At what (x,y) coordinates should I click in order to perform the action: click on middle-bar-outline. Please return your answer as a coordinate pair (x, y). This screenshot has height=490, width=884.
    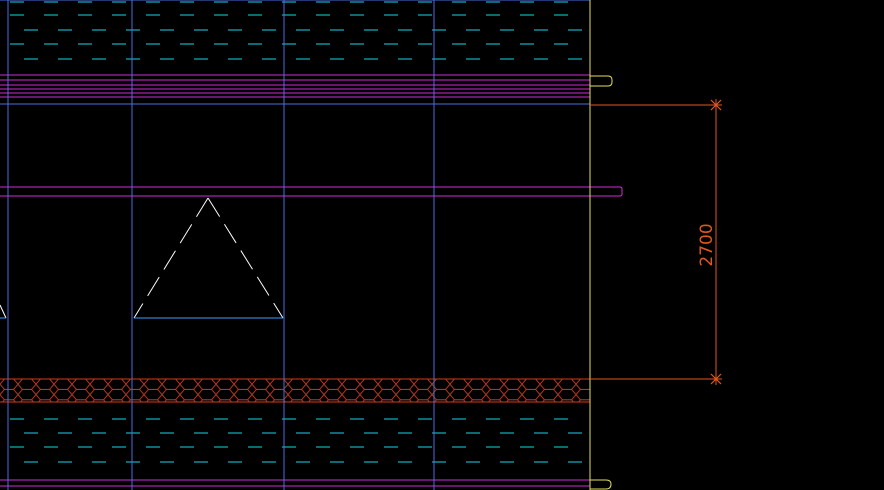
    Looking at the image, I should click on (311, 191).